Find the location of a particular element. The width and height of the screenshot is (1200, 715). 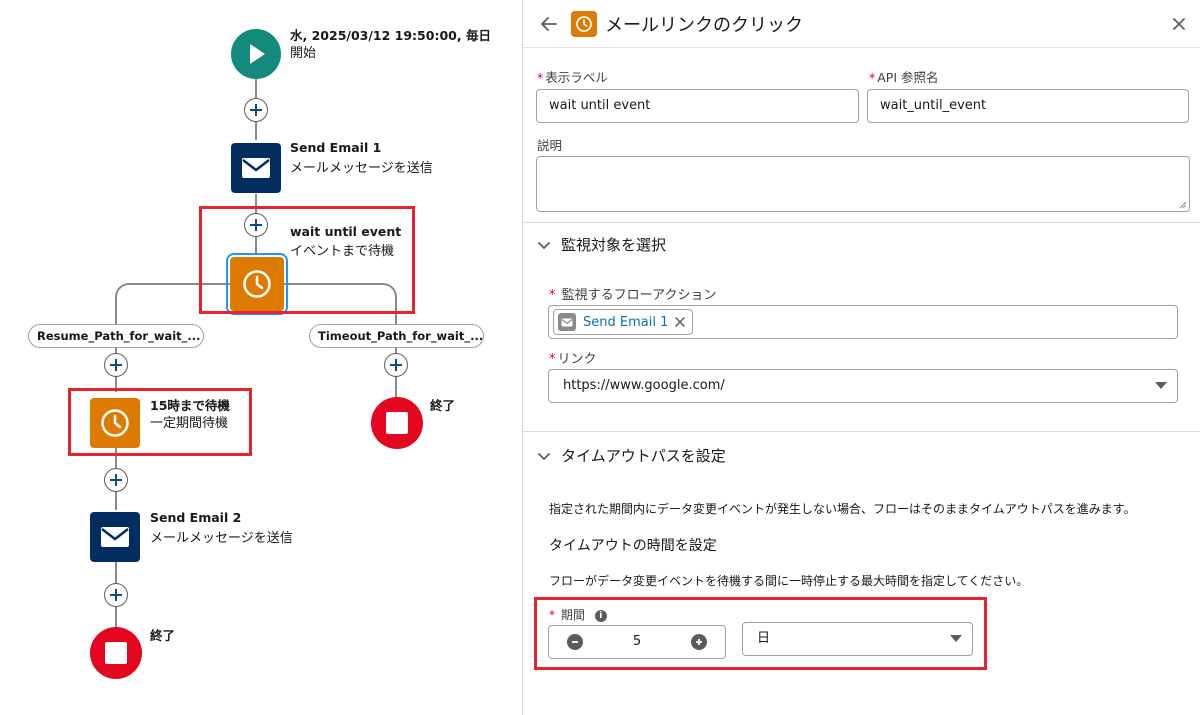

api-name-input: wait_until_event is located at coordinates (1028, 106).